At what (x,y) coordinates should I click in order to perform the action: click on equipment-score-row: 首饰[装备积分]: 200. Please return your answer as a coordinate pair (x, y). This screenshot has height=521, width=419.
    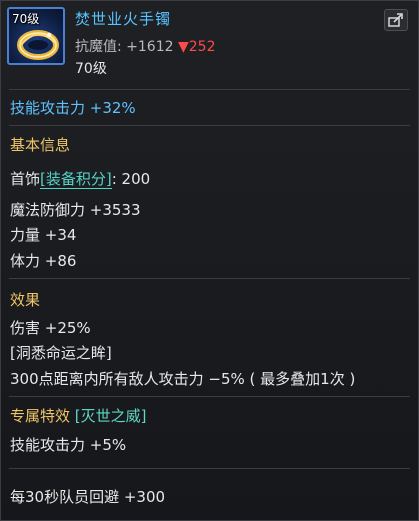
    Looking at the image, I should click on (80, 178).